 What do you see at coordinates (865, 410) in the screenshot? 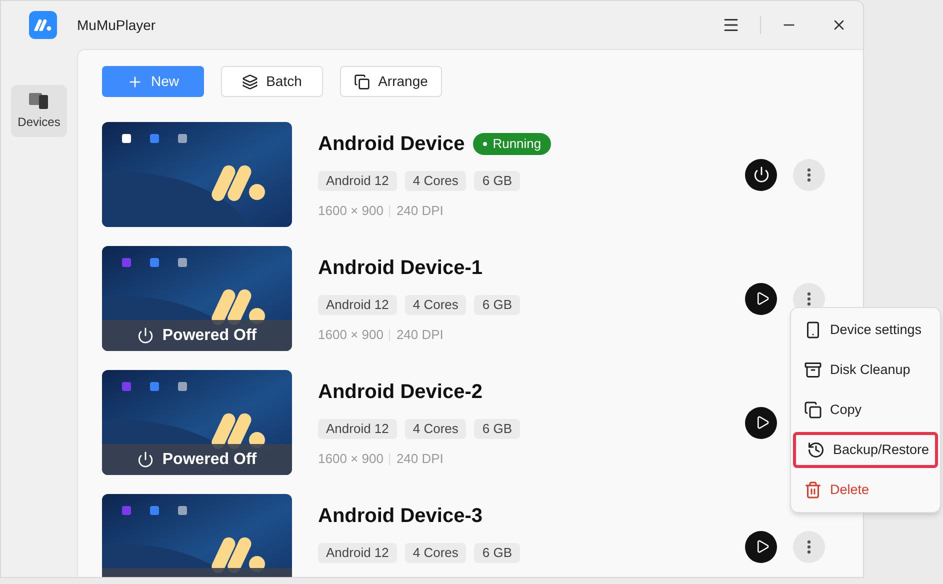
I see `menu-item: Copy` at bounding box center [865, 410].